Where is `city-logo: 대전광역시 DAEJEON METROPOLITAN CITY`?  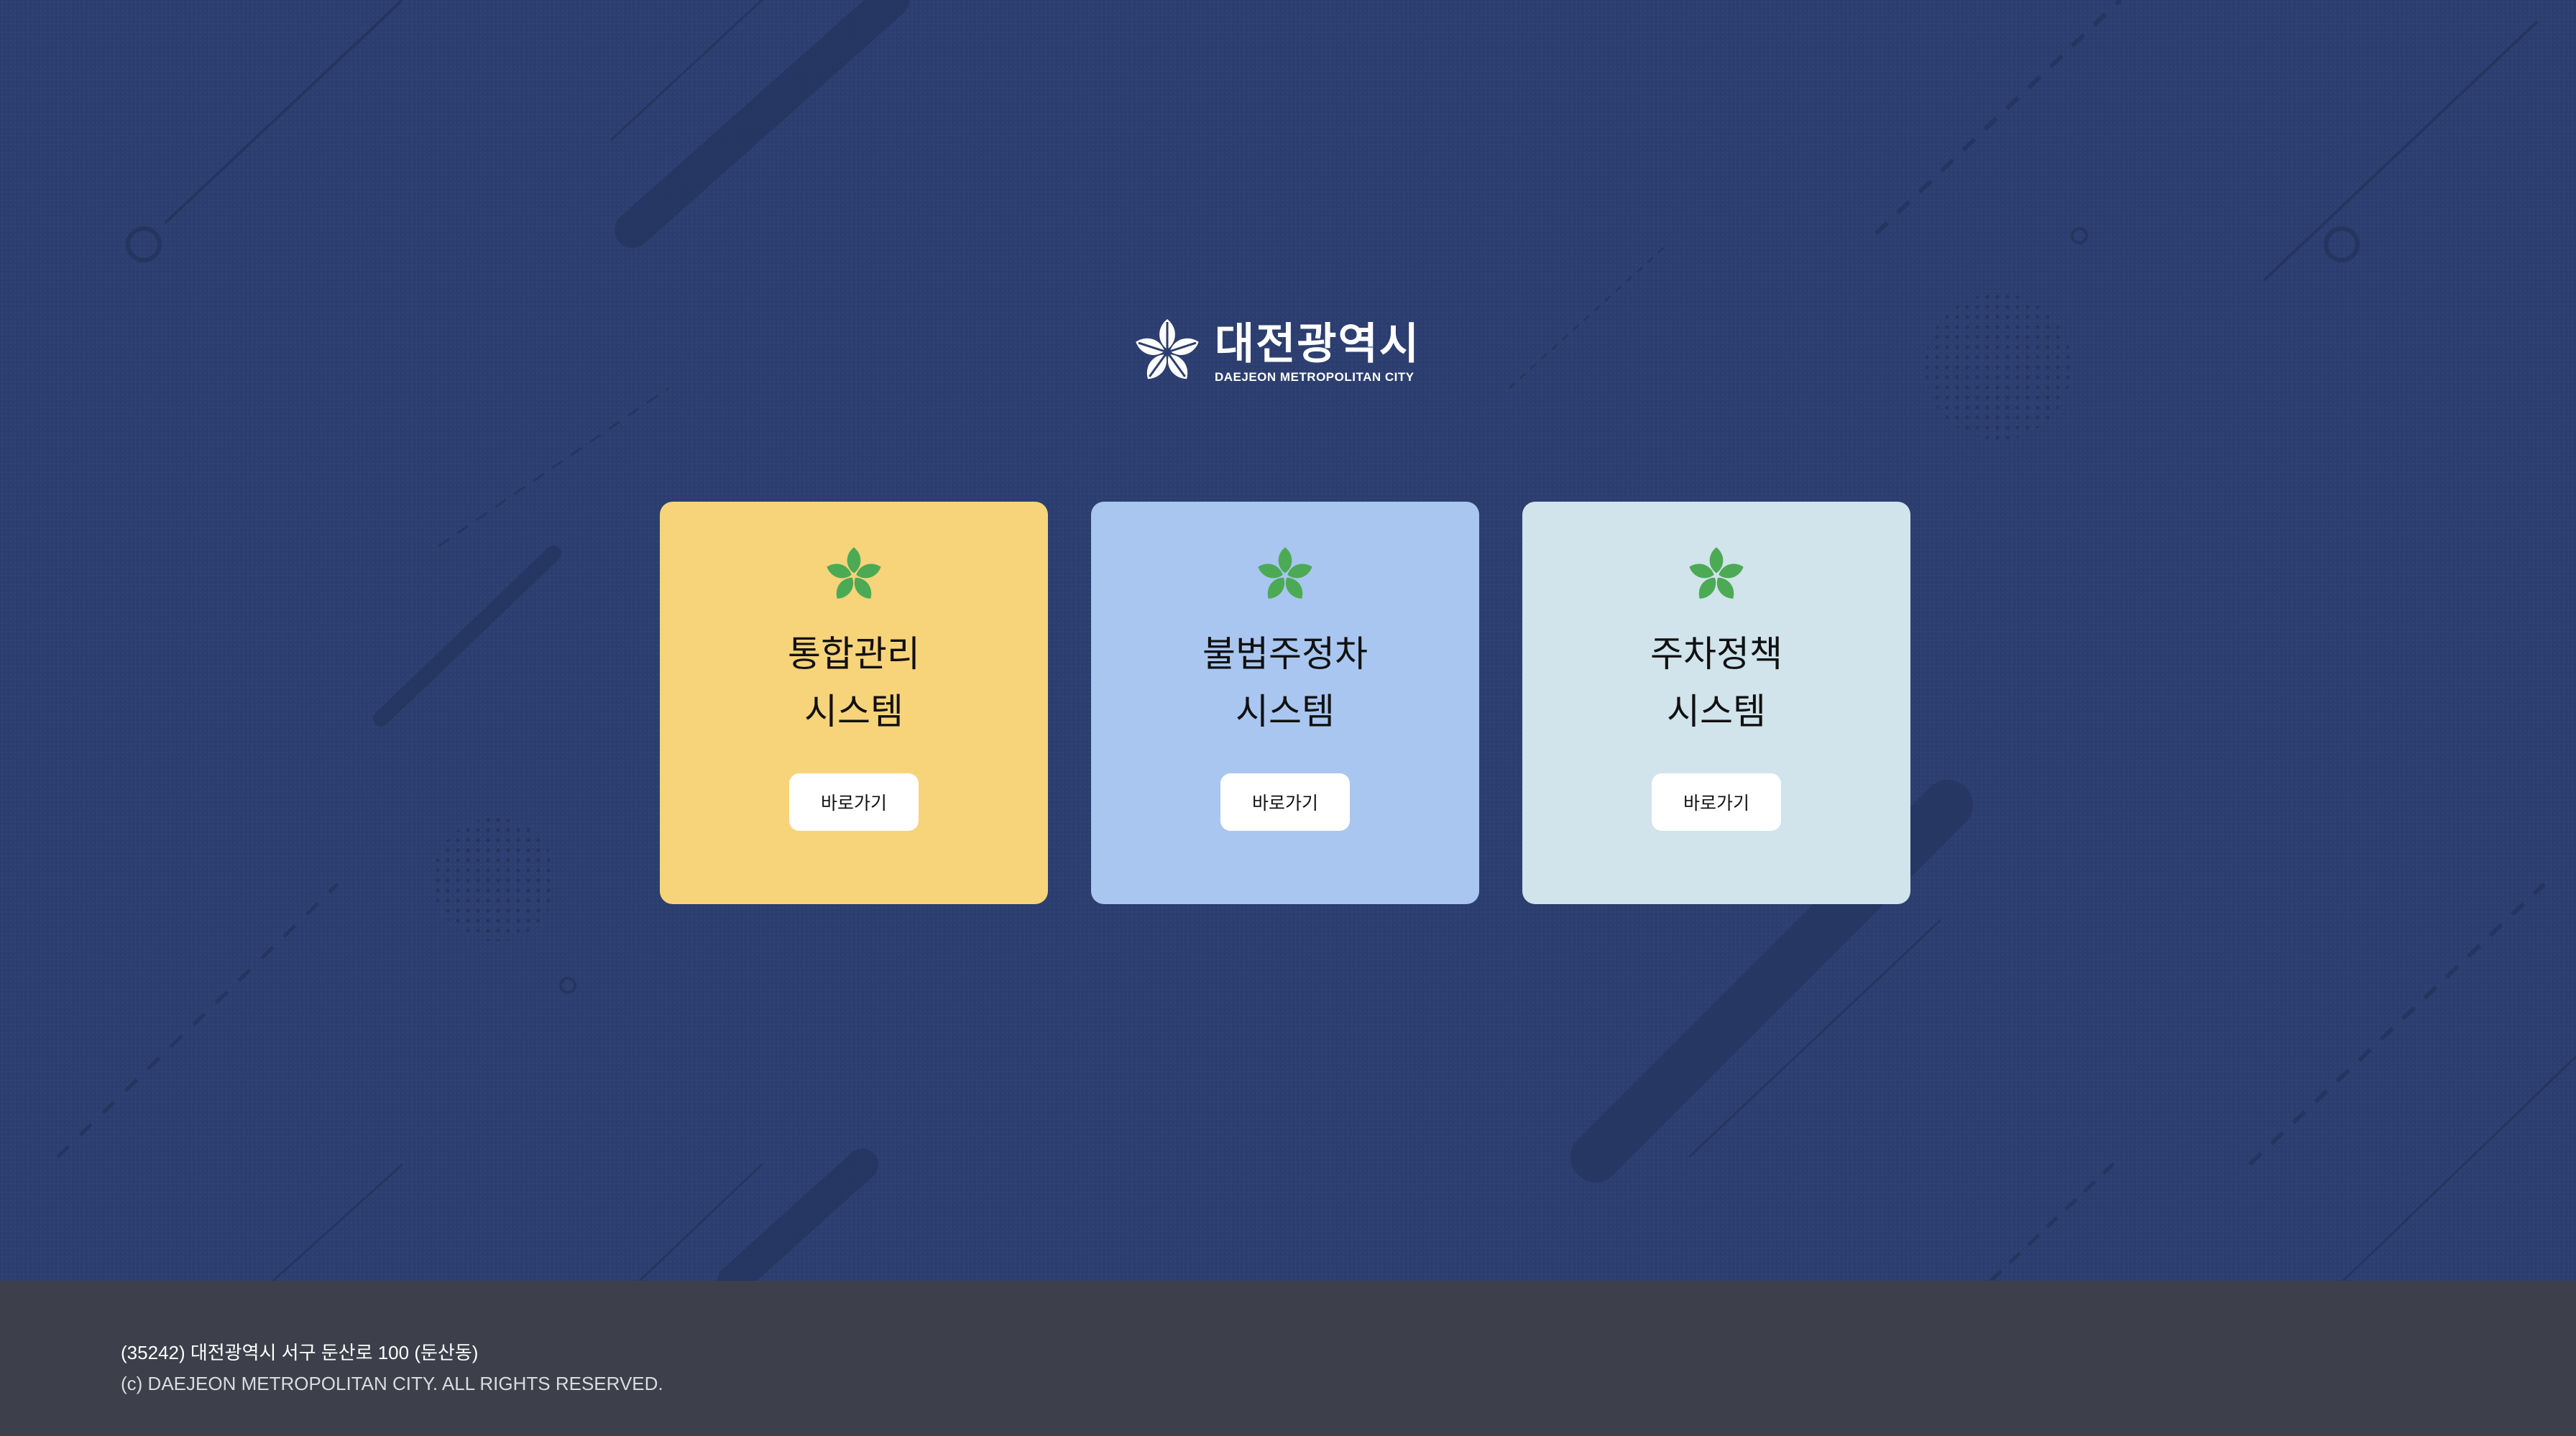 city-logo: 대전광역시 DAEJEON METROPOLITAN CITY is located at coordinates (1285, 352).